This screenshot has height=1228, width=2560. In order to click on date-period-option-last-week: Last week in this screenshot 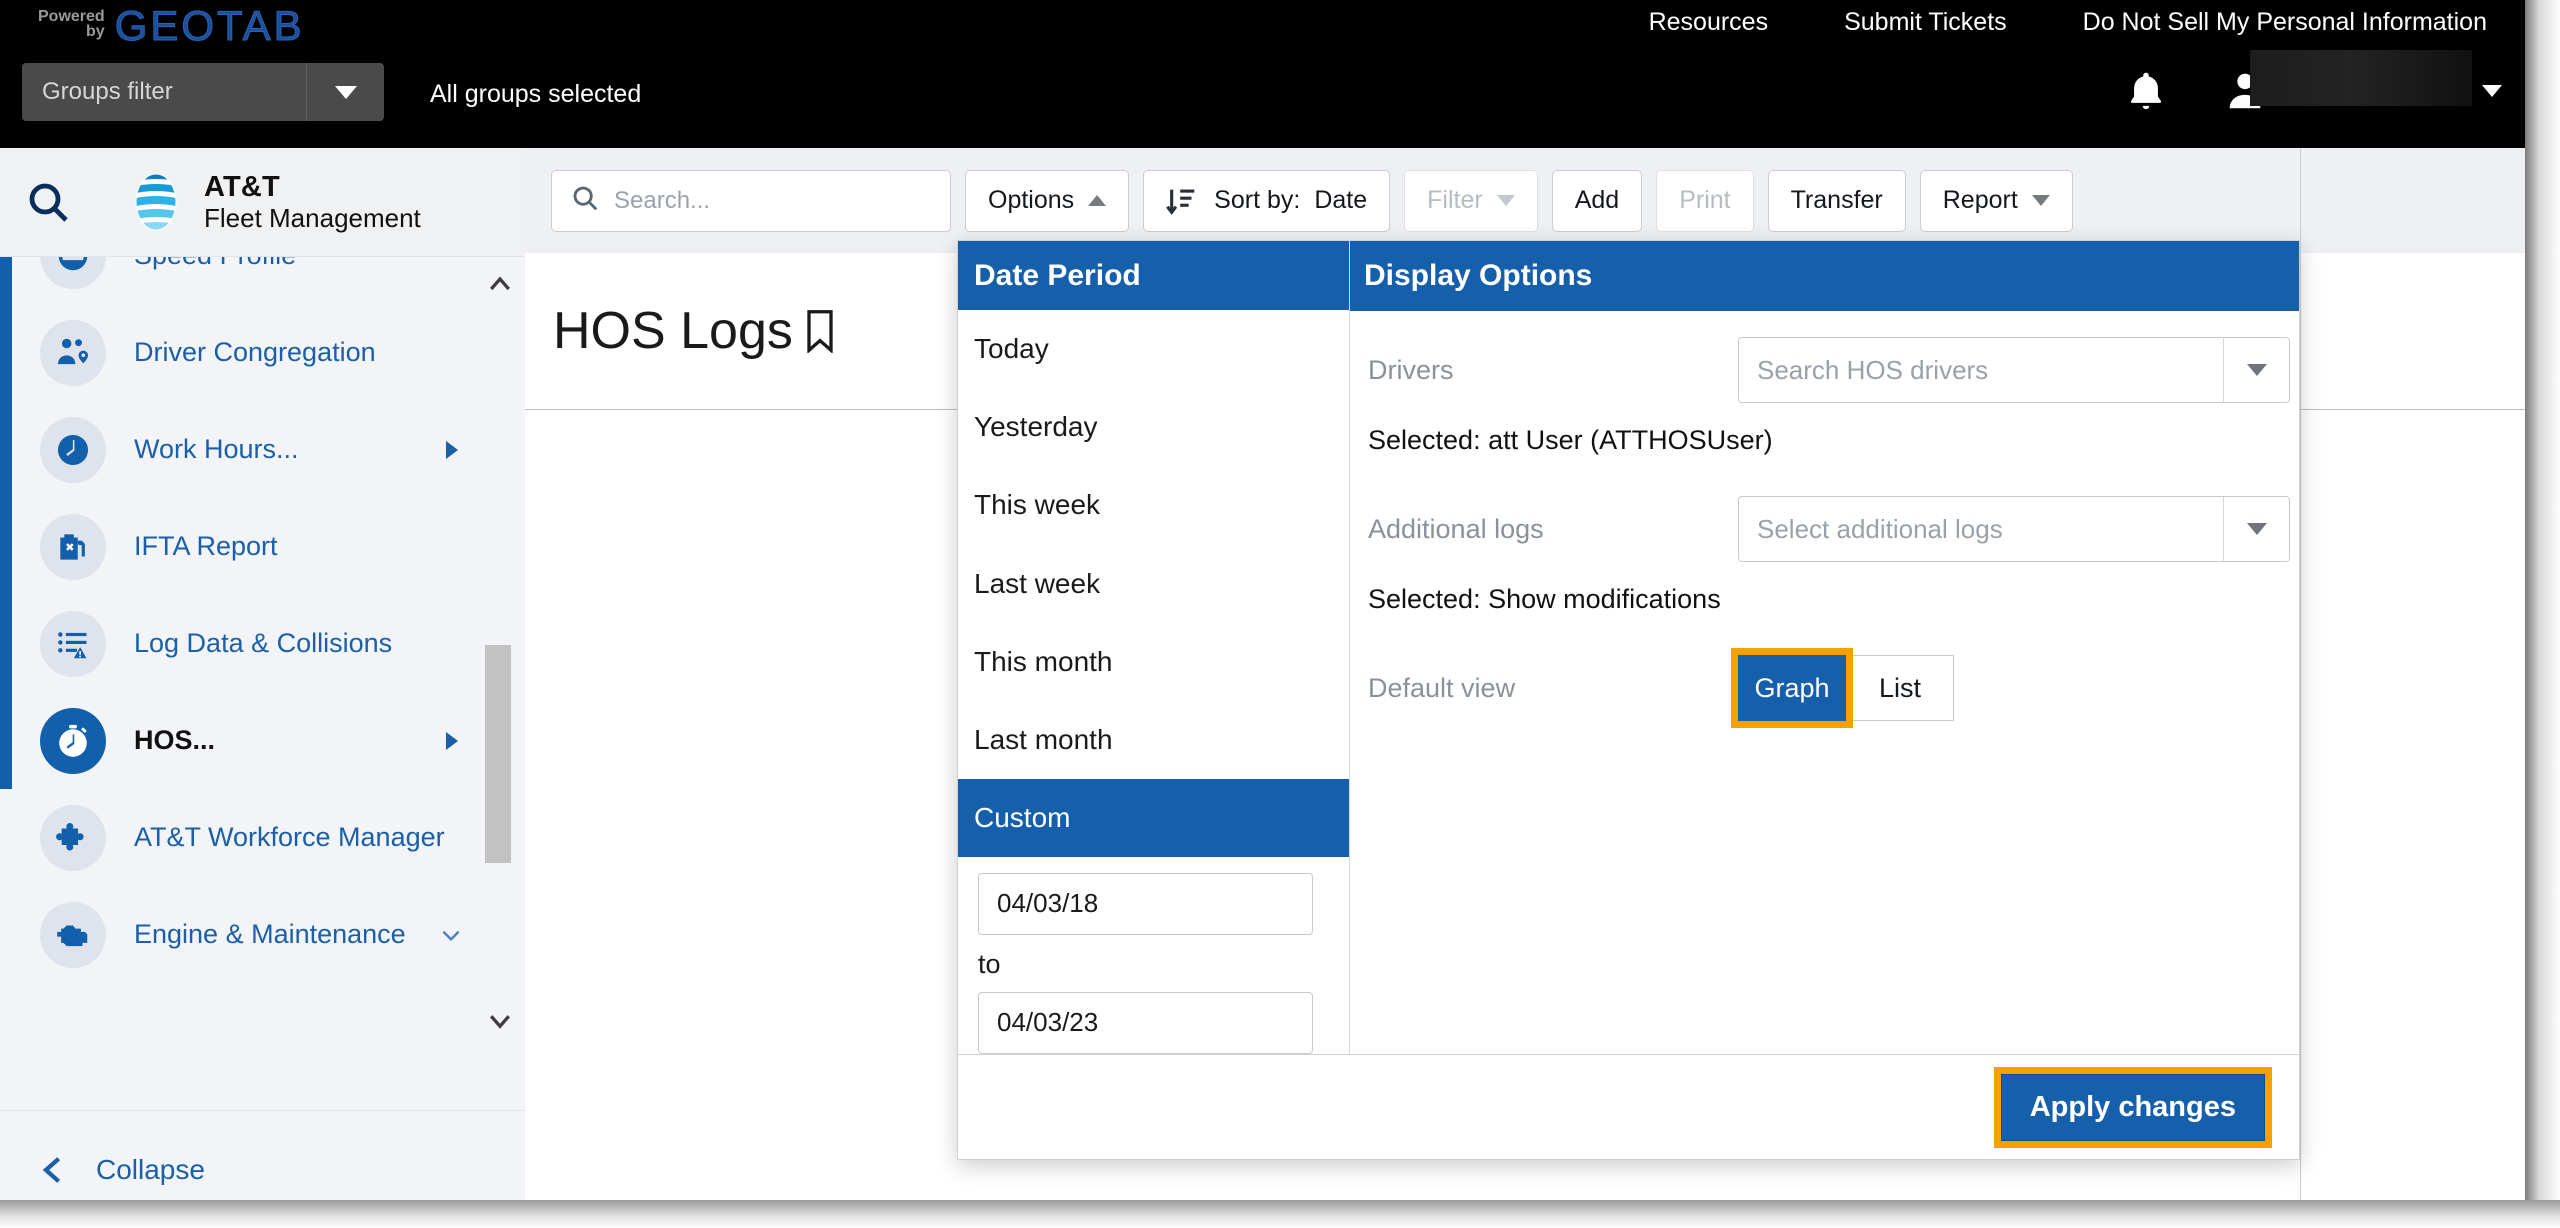, I will do `click(1153, 584)`.